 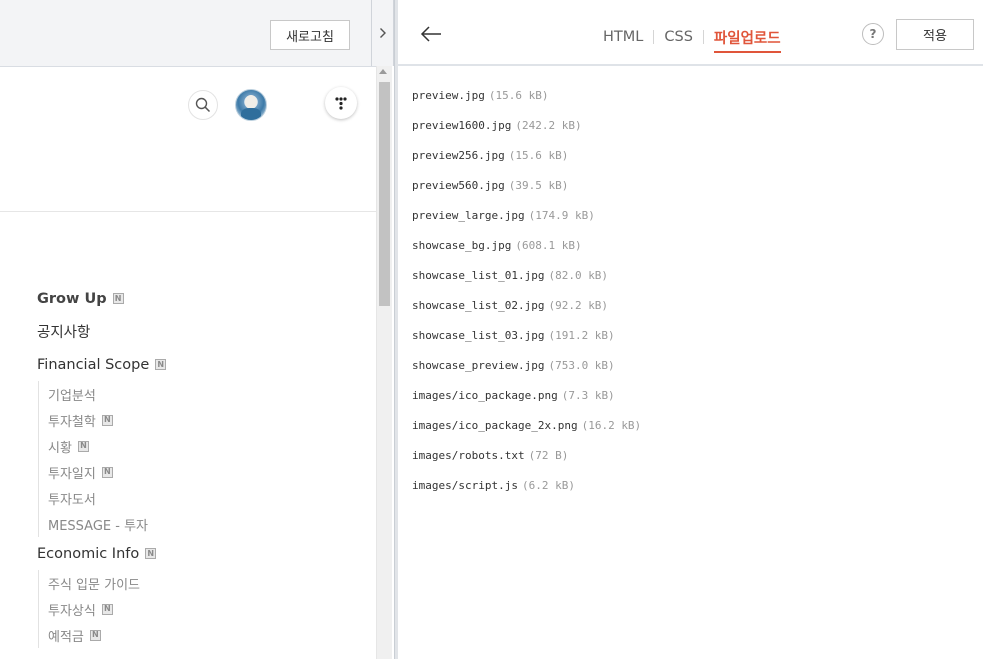 I want to click on file-item: showcase_list_02.jpg (92.2 kB), so click(x=692, y=305).